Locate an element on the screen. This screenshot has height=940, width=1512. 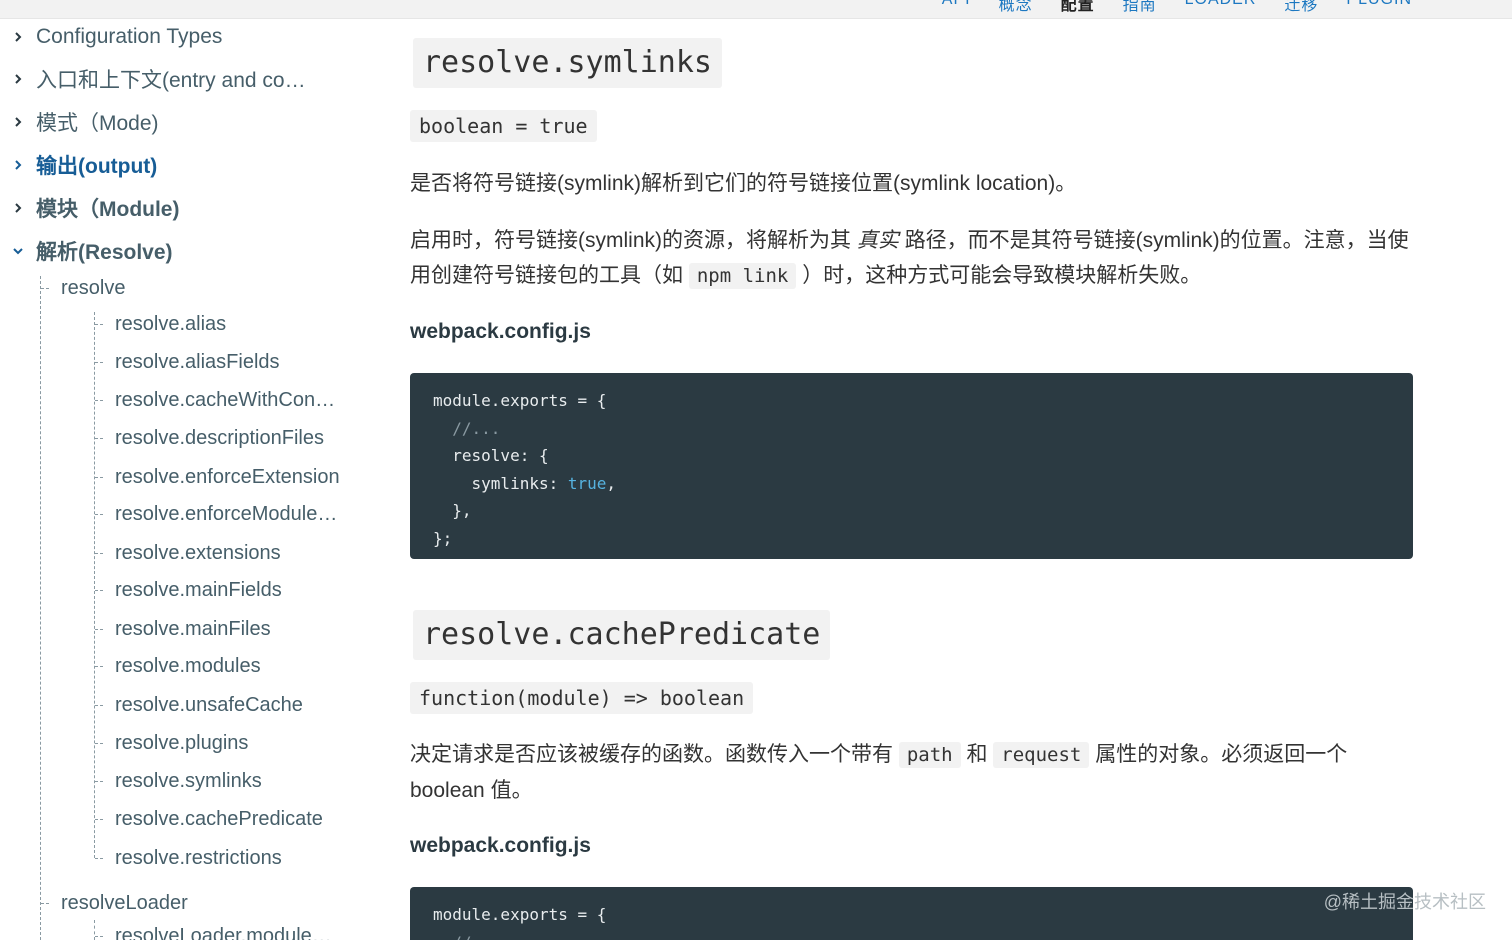
inline-code: request is located at coordinates (1041, 755).